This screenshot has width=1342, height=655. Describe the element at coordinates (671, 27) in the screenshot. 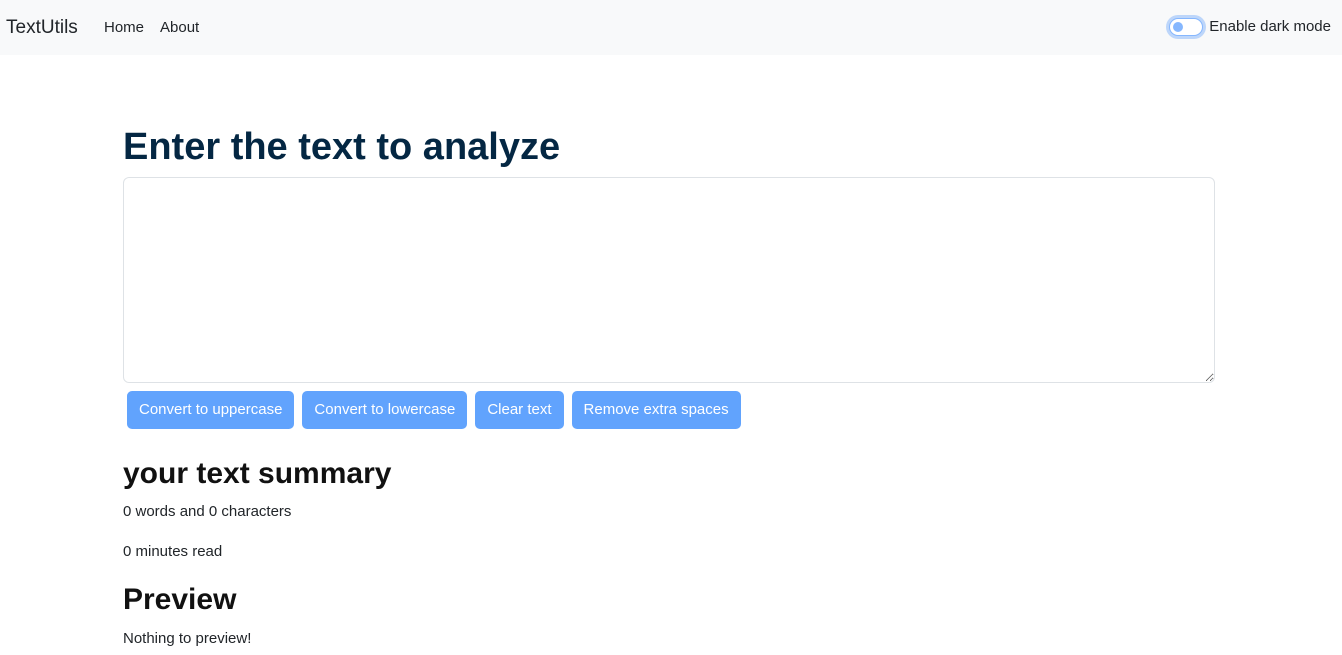

I see `navbar: TextUtils Home About Enable dark mode` at that location.